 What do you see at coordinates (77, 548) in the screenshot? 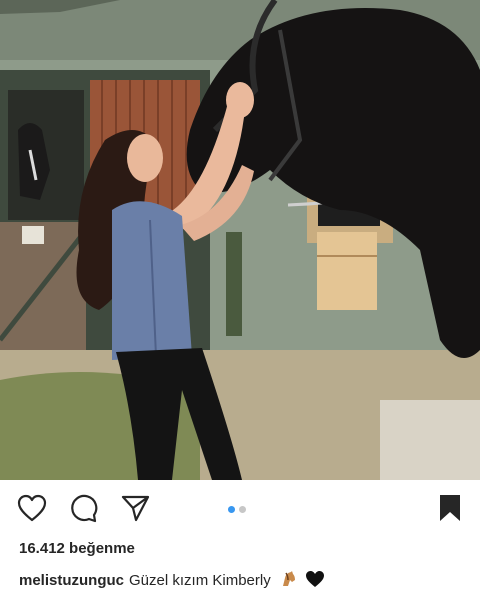
I see `likes-count: 16.412 beğenme` at bounding box center [77, 548].